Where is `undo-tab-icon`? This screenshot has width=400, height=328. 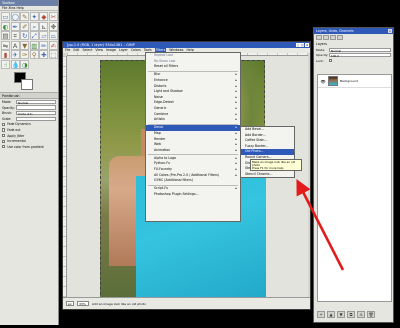 undo-tab-icon is located at coordinates (340, 37).